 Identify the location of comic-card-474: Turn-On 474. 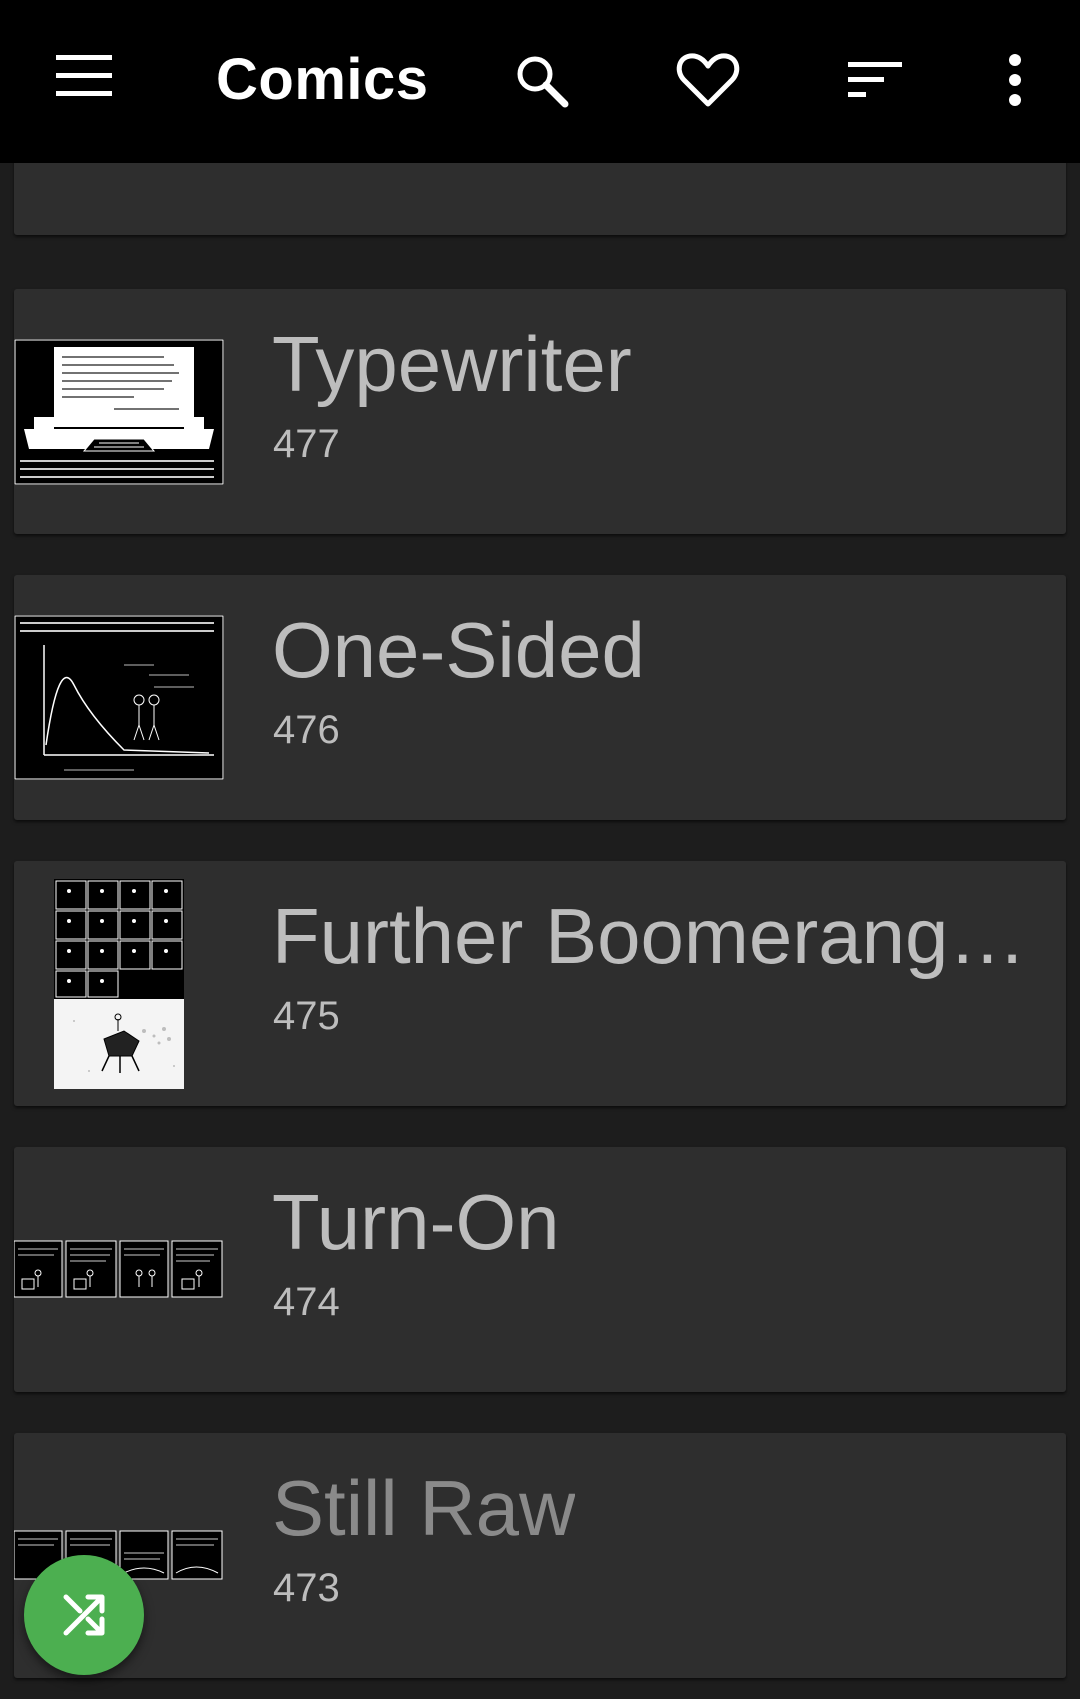
(540, 1269).